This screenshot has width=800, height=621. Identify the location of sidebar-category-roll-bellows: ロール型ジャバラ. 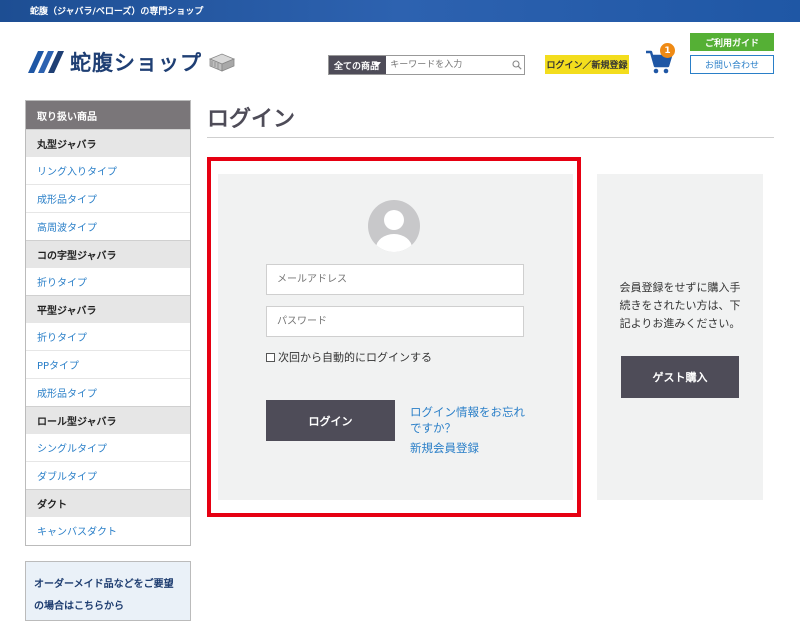
(108, 419).